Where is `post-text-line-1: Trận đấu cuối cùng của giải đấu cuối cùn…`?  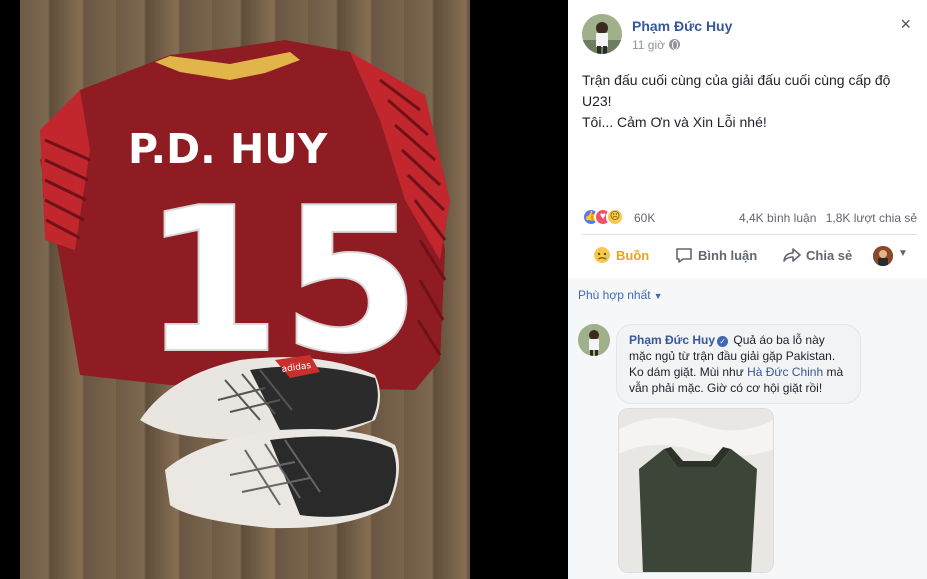
post-text-line-1: Trận đấu cuối cùng của giải đấu cuối cùn… is located at coordinates (736, 90).